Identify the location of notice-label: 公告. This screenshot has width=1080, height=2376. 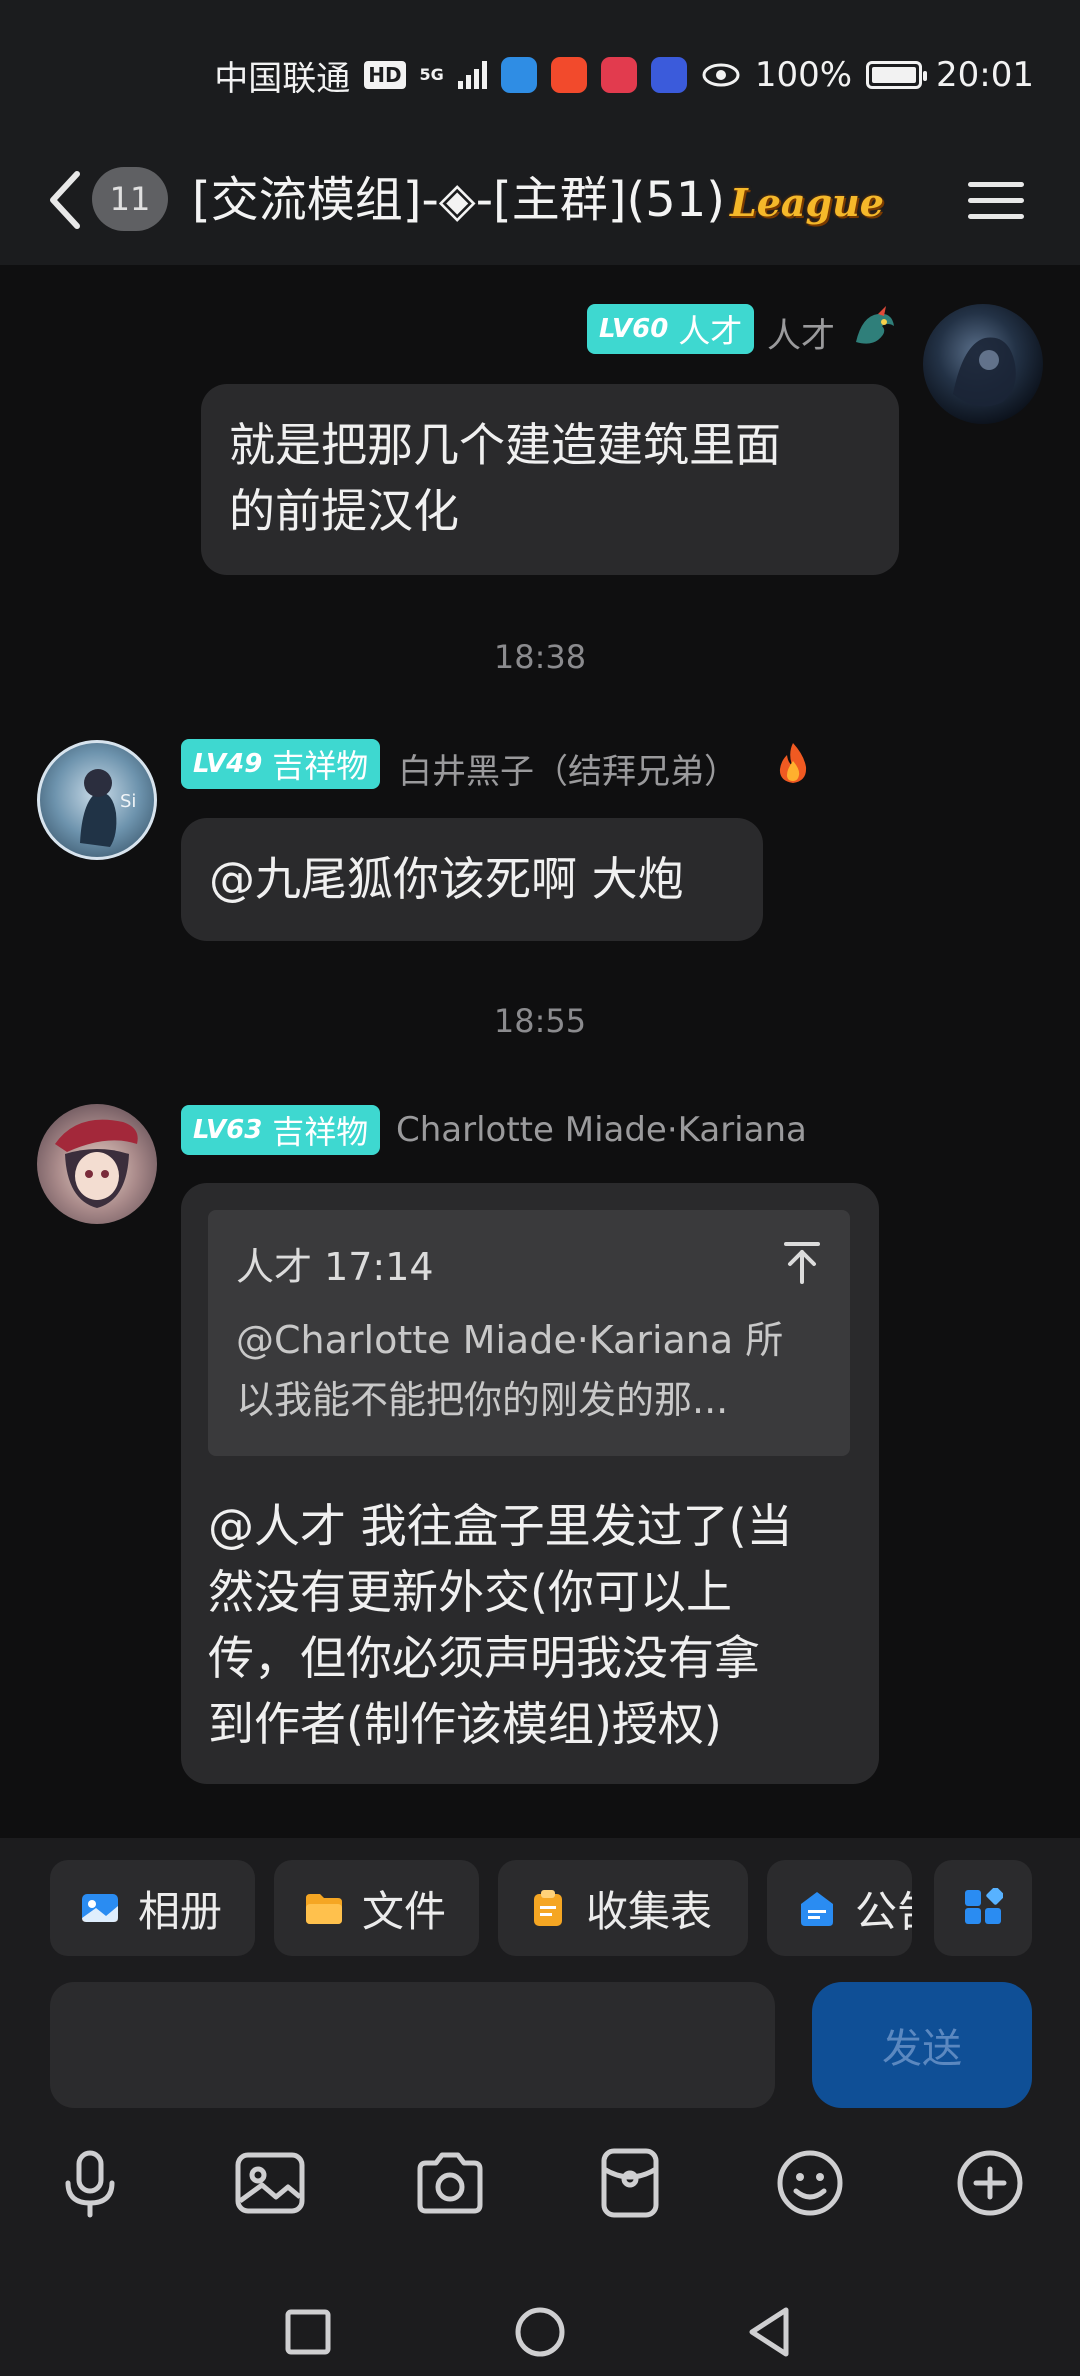
(883, 1911).